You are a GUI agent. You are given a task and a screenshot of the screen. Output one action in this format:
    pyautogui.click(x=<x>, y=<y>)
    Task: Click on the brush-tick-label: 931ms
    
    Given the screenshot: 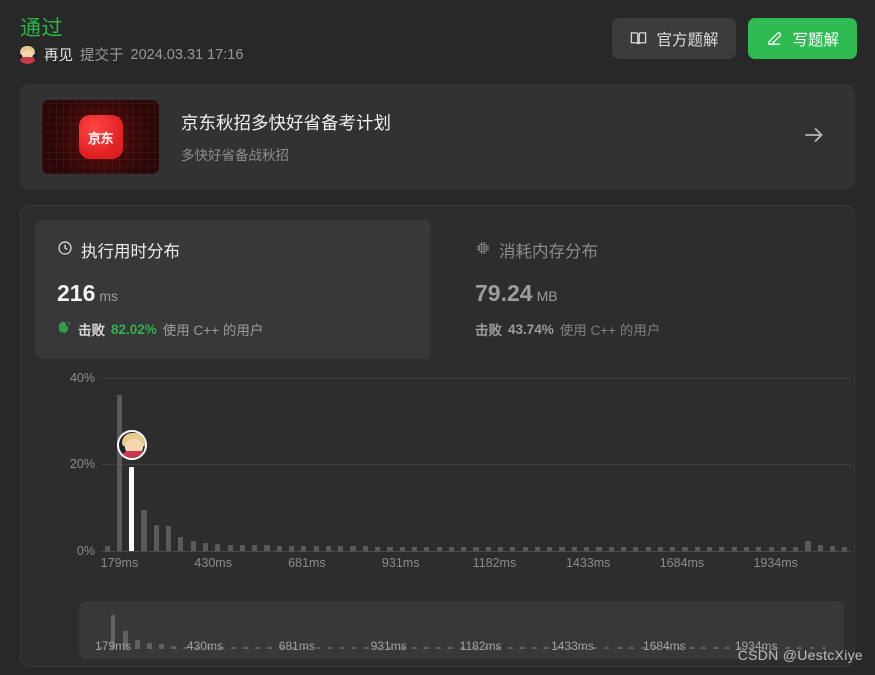 What is the action you would take?
    pyautogui.click(x=388, y=646)
    